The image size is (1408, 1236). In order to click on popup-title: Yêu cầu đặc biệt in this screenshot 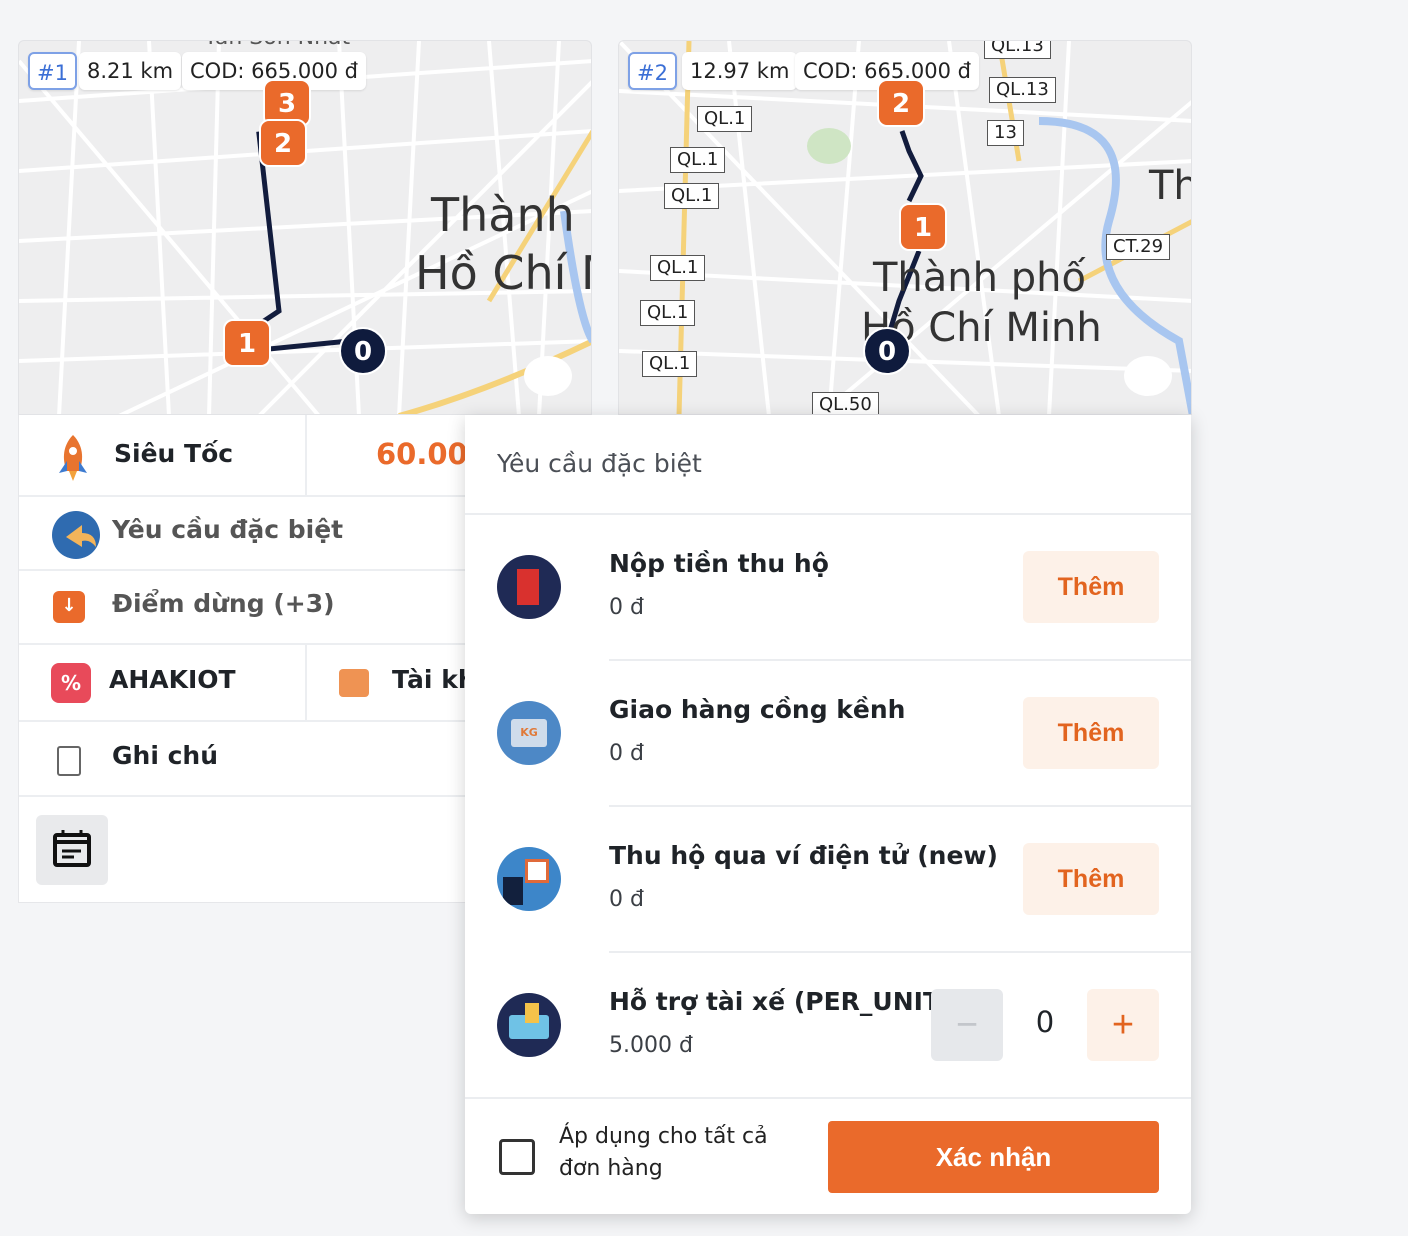, I will do `click(828, 465)`.